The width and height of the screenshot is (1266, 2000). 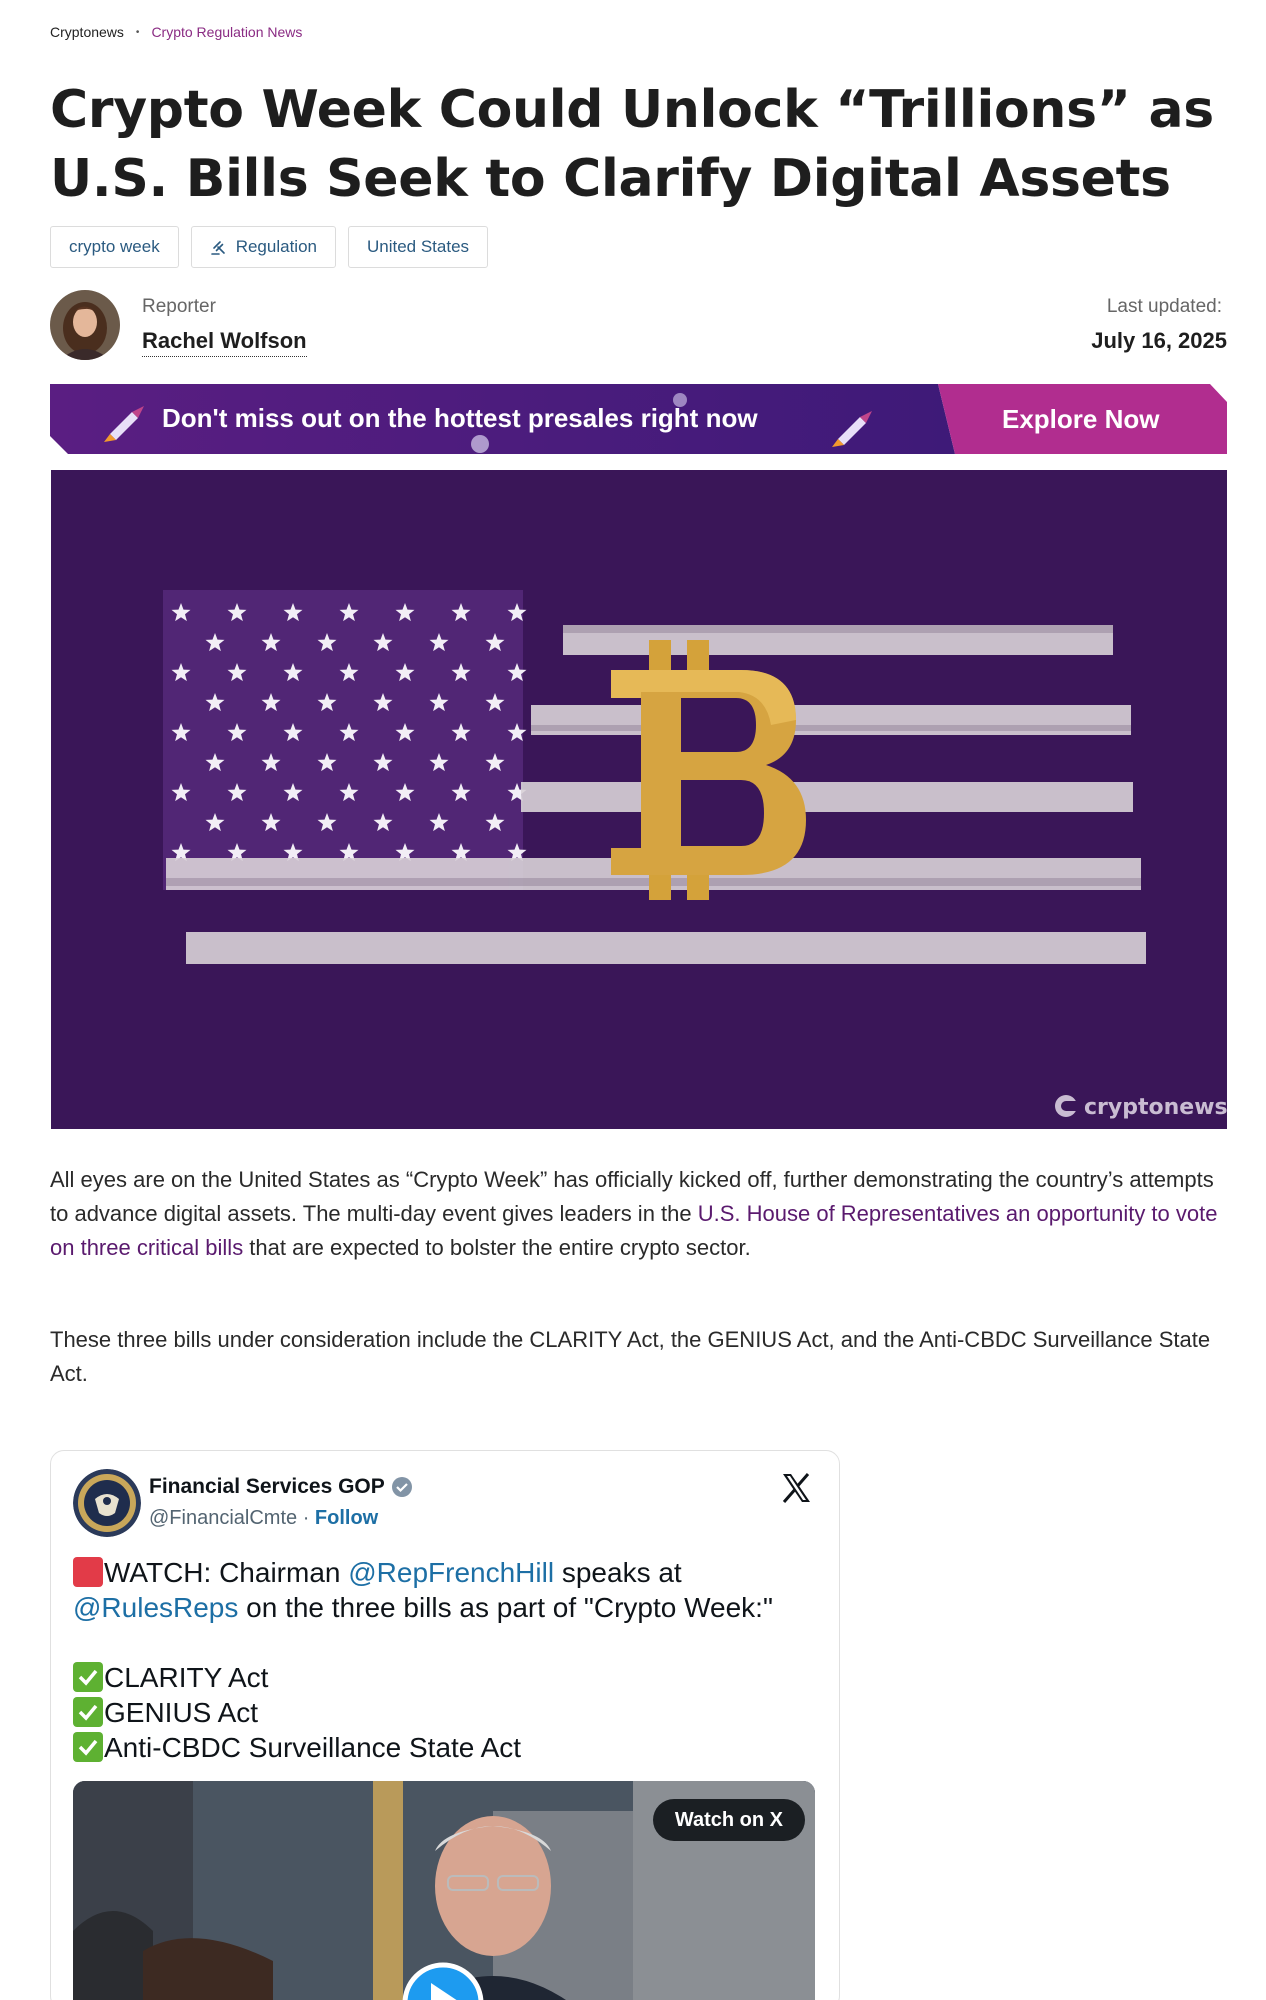 What do you see at coordinates (267, 1486) in the screenshot?
I see `account-name-text: Financial Services GOP` at bounding box center [267, 1486].